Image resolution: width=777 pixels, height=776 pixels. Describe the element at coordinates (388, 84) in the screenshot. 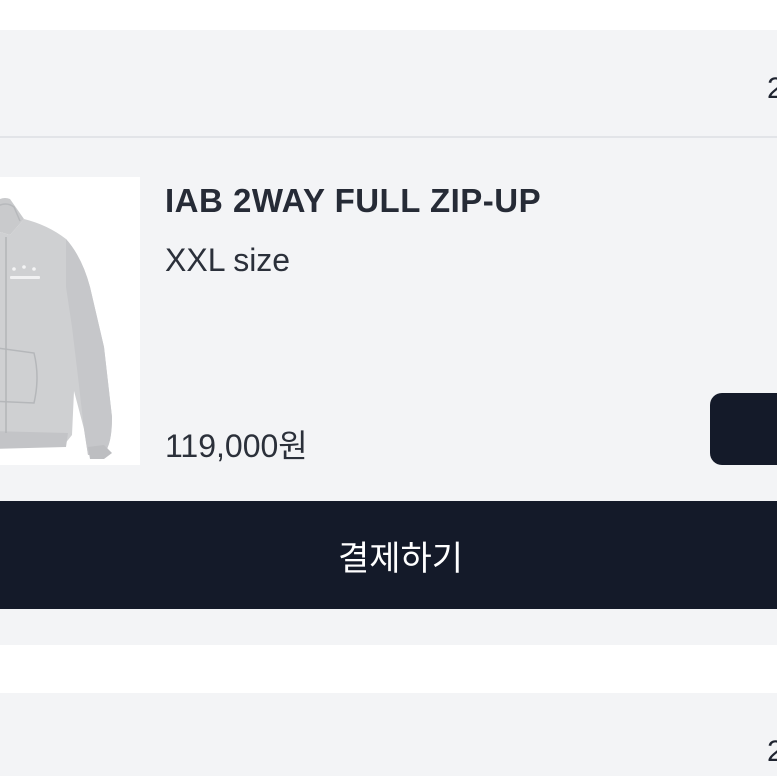

I see `order-card-header: 2` at that location.